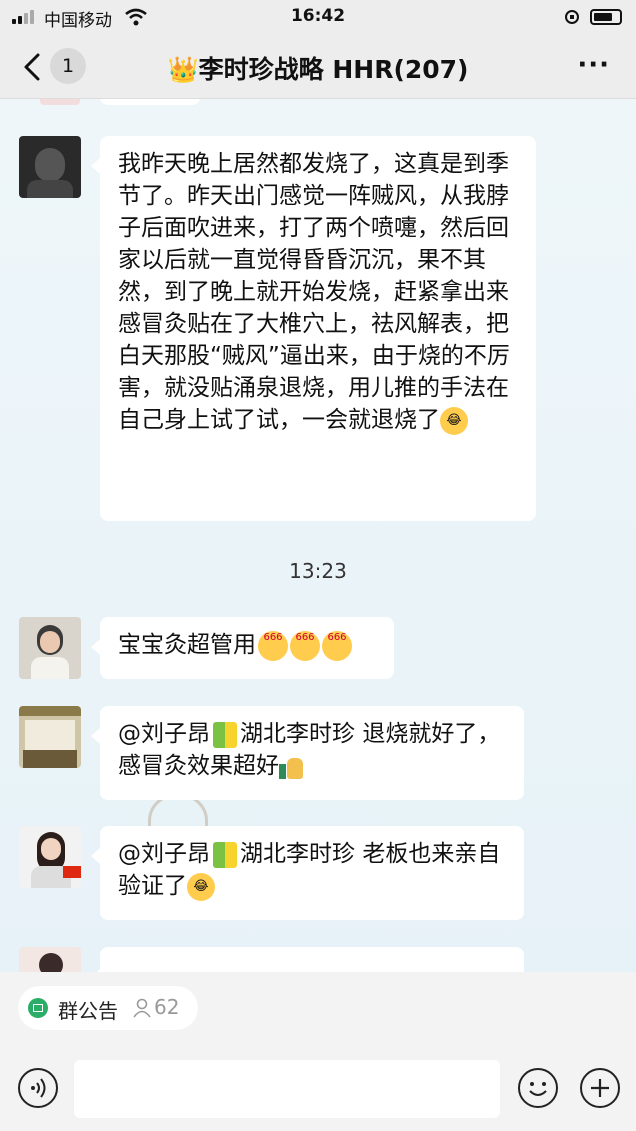  I want to click on voice-icon, so click(38, 1088).